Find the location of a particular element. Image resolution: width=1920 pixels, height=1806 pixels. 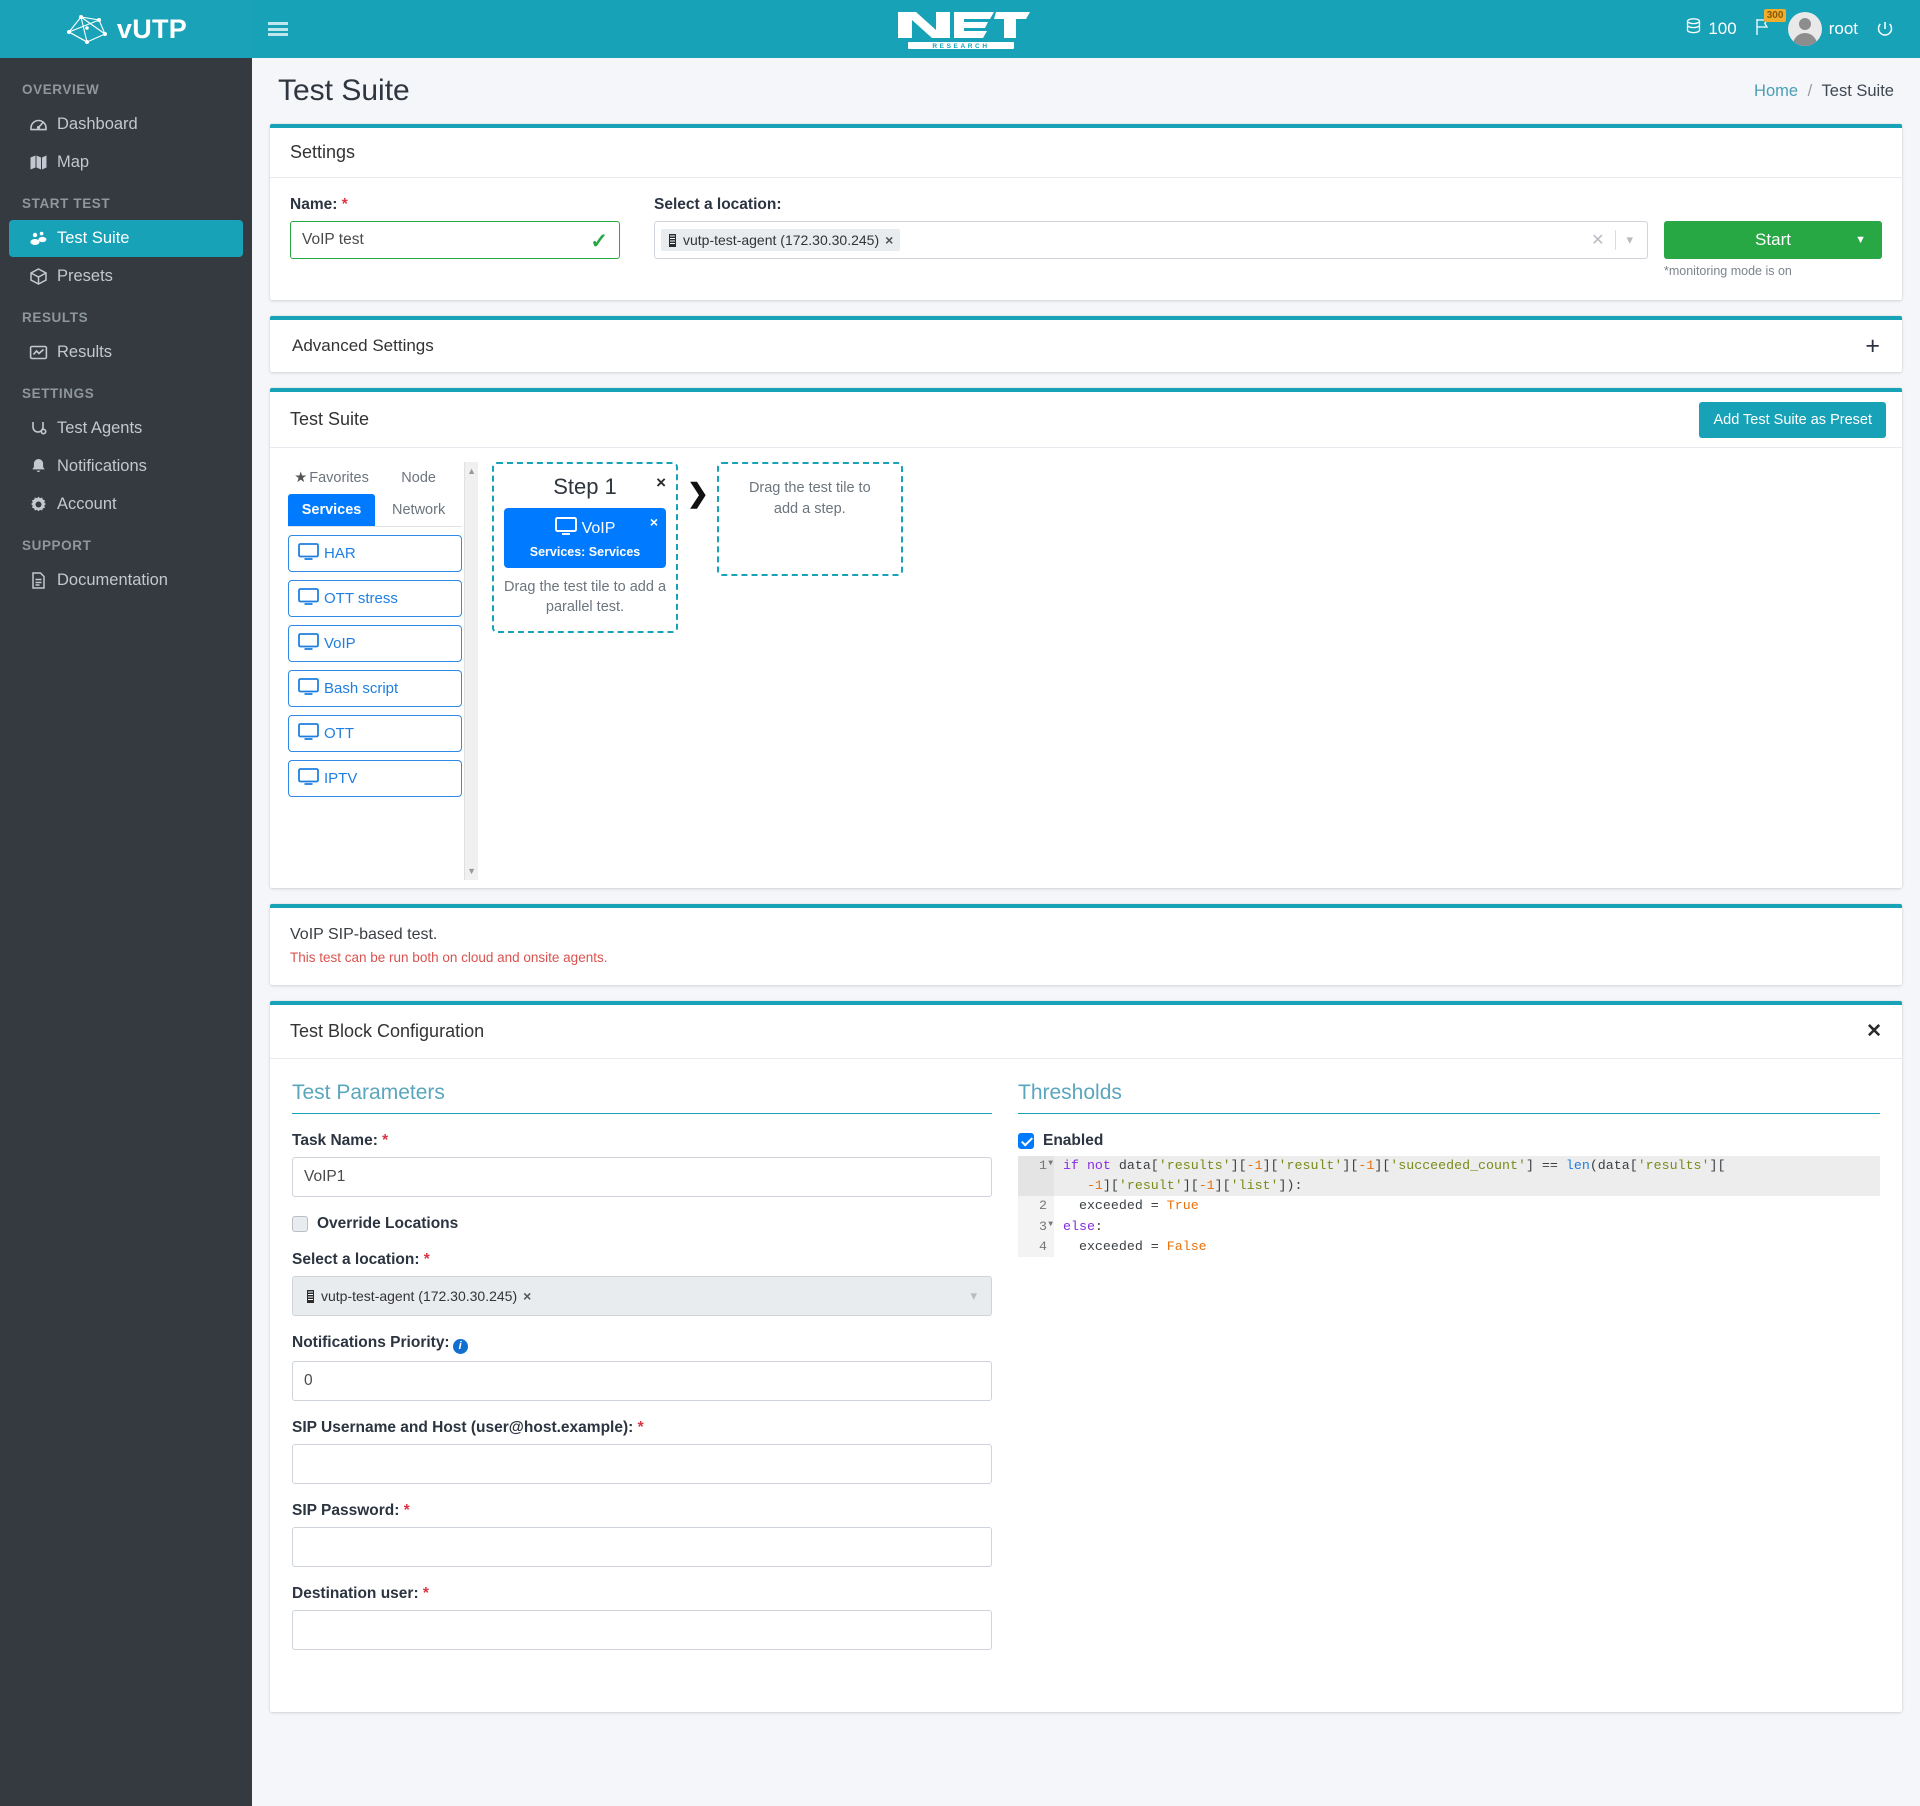

destination-user-input is located at coordinates (642, 1629).